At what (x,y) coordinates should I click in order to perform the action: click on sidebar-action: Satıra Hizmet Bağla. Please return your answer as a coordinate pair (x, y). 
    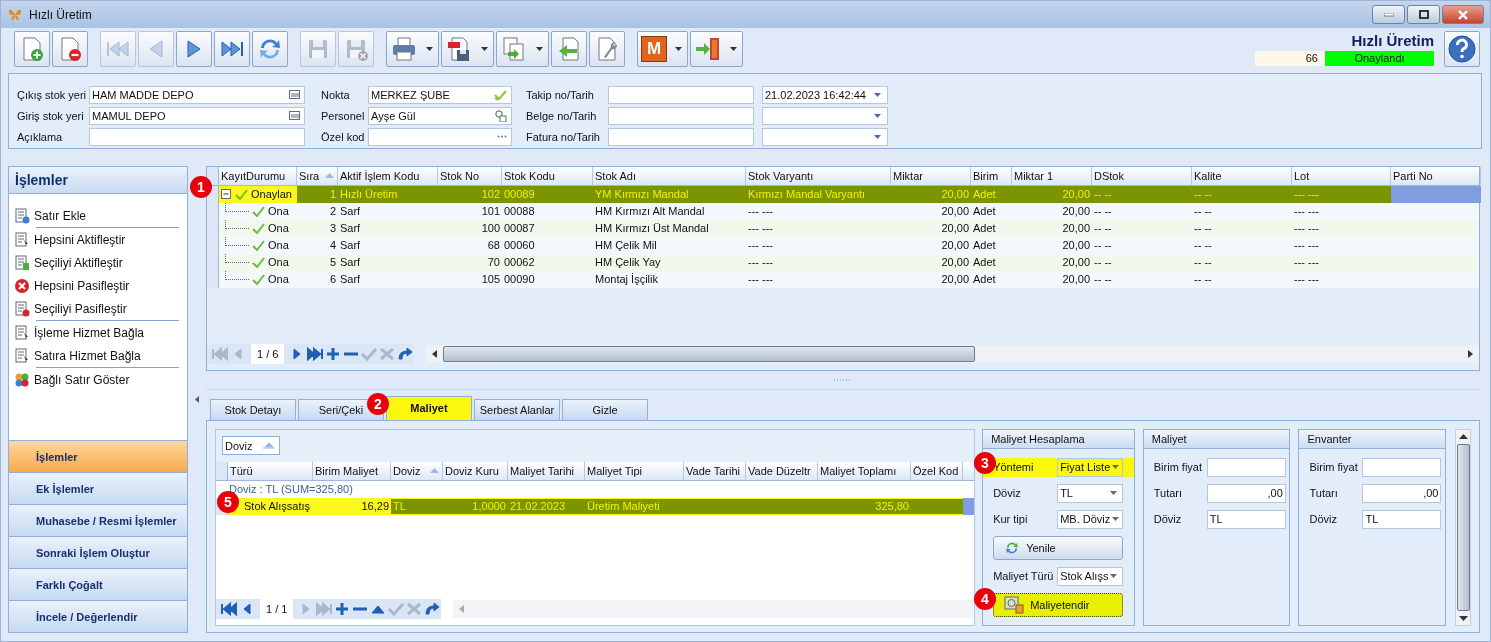
    Looking at the image, I should click on (101, 355).